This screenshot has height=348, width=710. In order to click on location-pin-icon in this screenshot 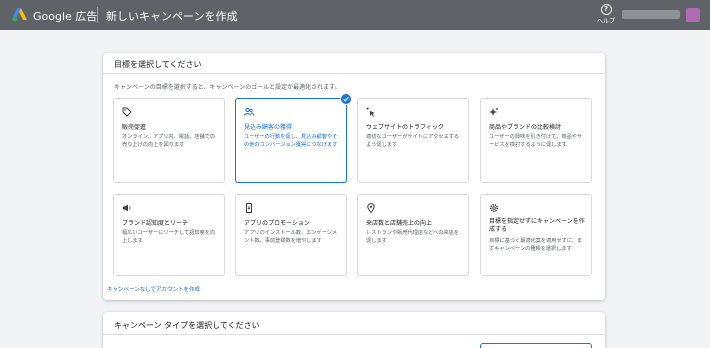, I will do `click(371, 208)`.